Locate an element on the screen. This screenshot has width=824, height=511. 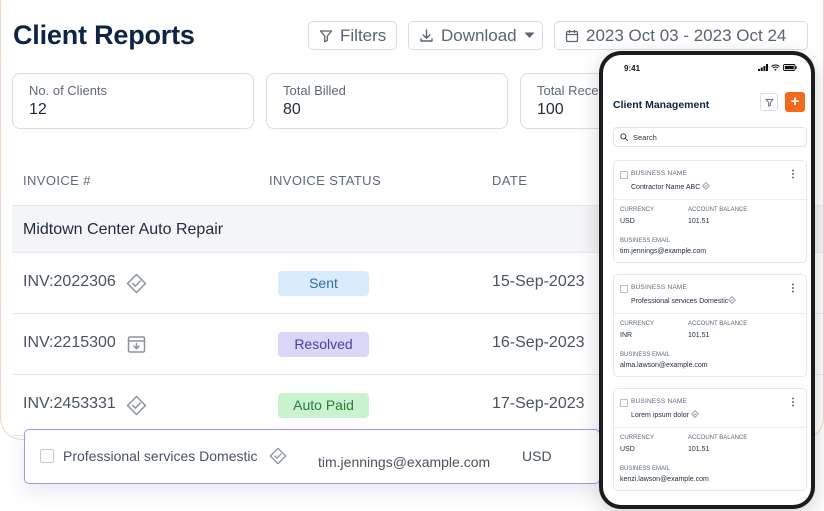
caret-down-icon is located at coordinates (529, 35).